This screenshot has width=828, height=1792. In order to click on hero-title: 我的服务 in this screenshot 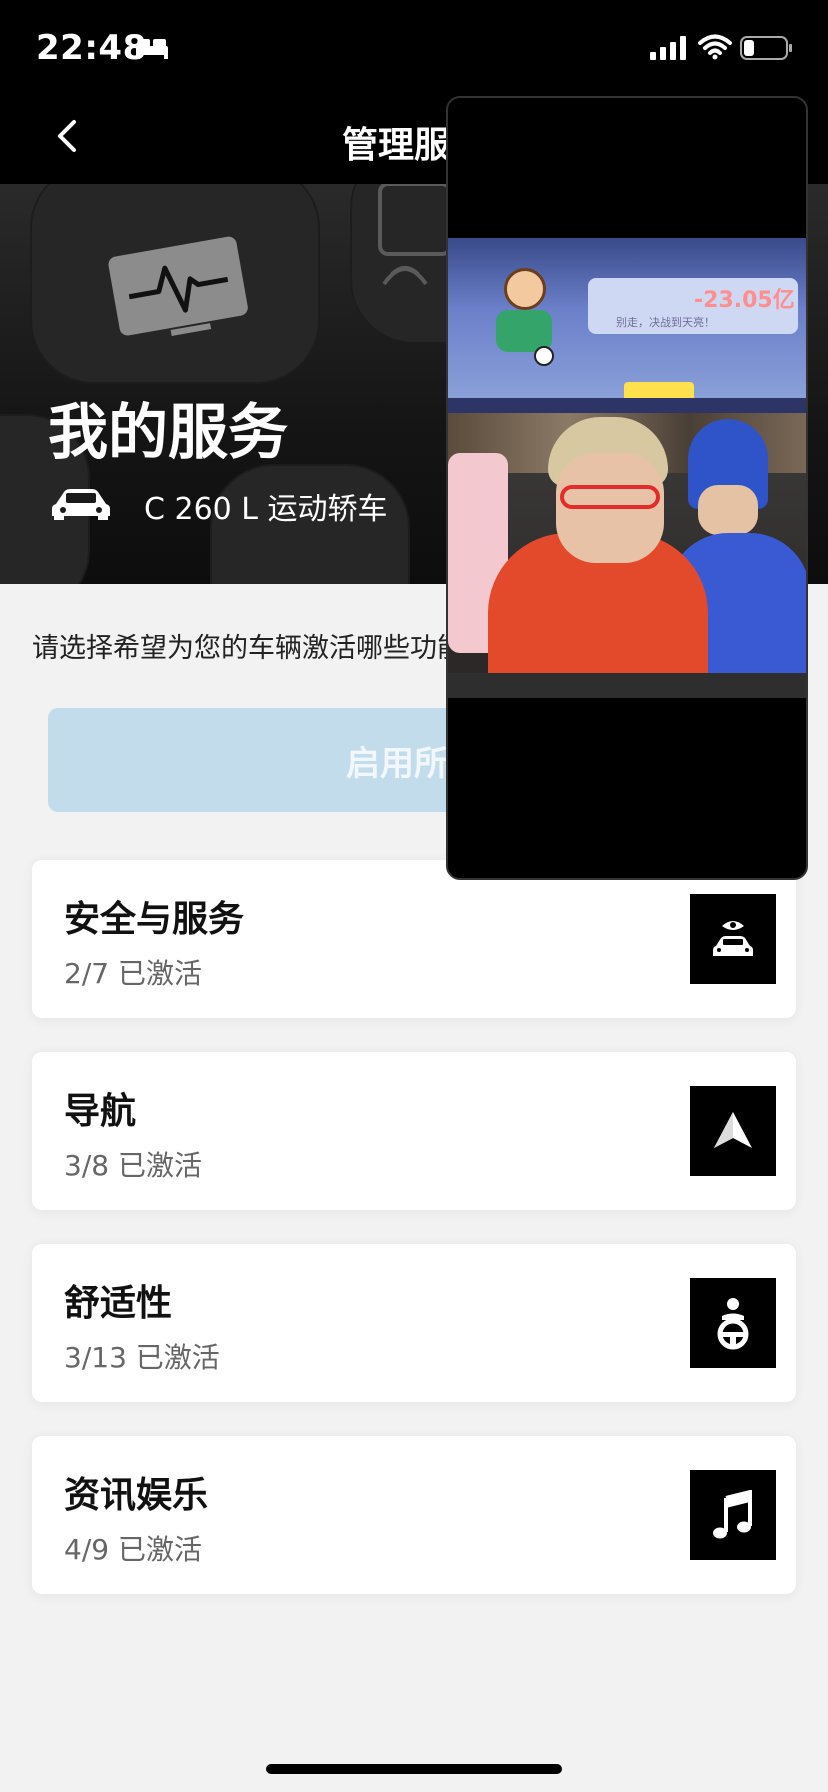, I will do `click(168, 433)`.